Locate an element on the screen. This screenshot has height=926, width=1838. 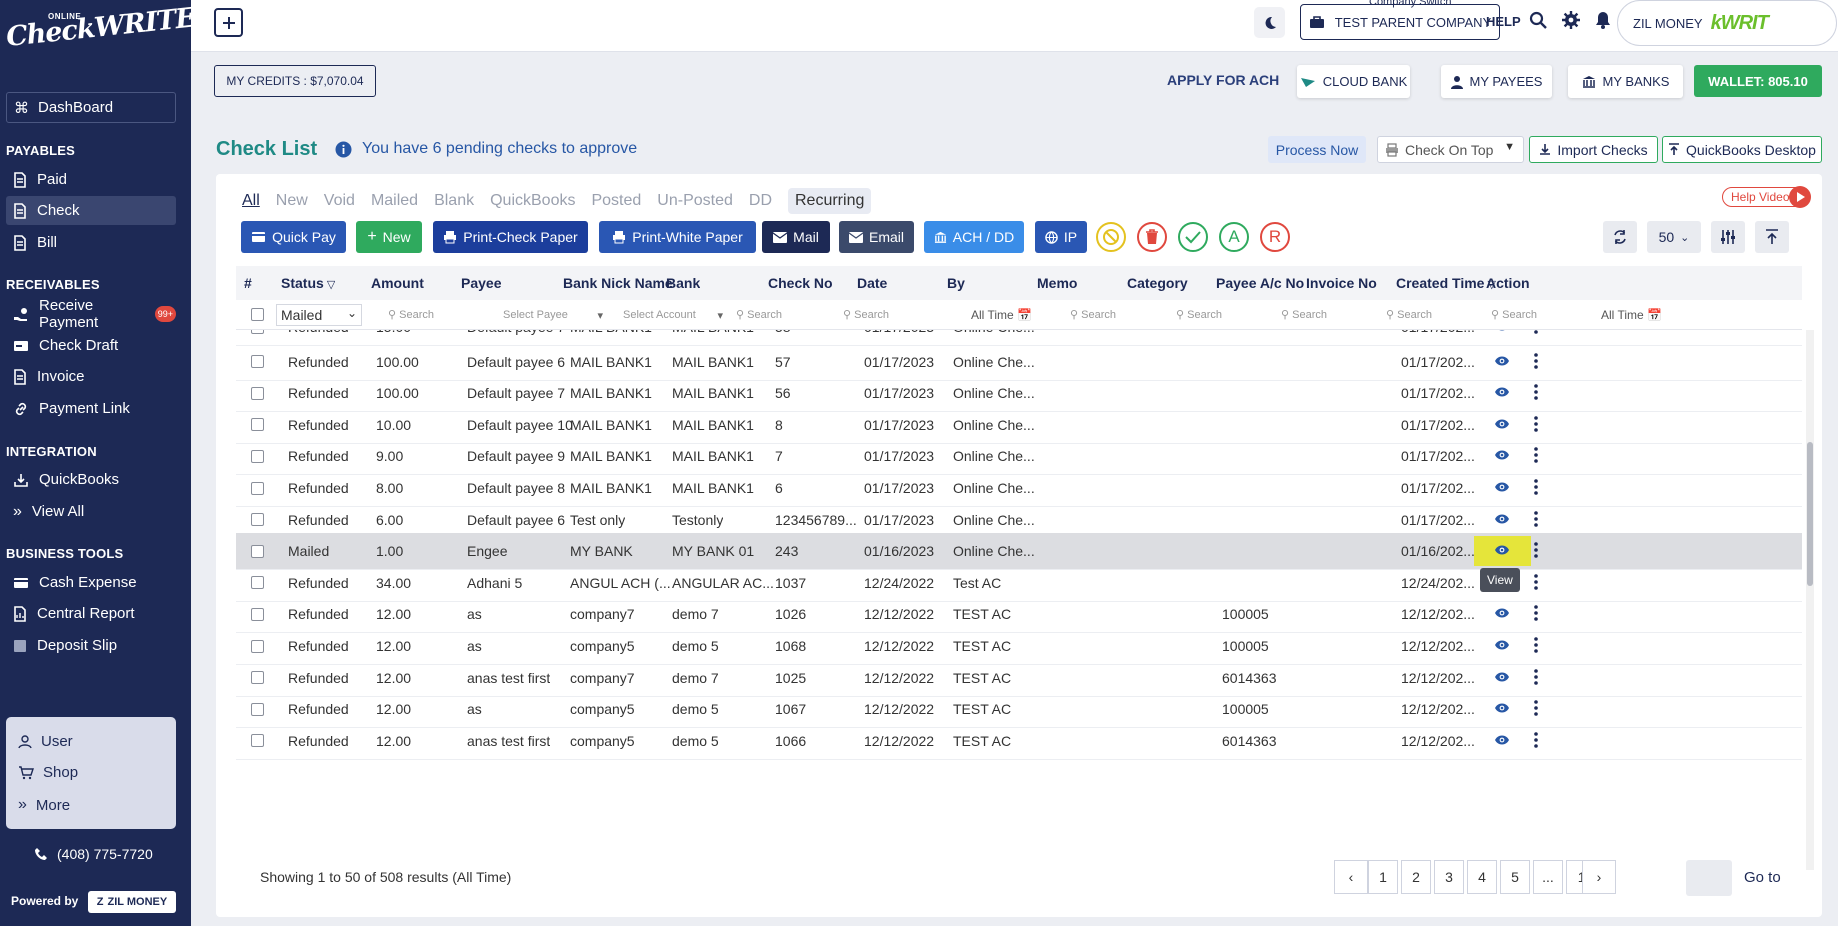
help-link: HELP is located at coordinates (1503, 21).